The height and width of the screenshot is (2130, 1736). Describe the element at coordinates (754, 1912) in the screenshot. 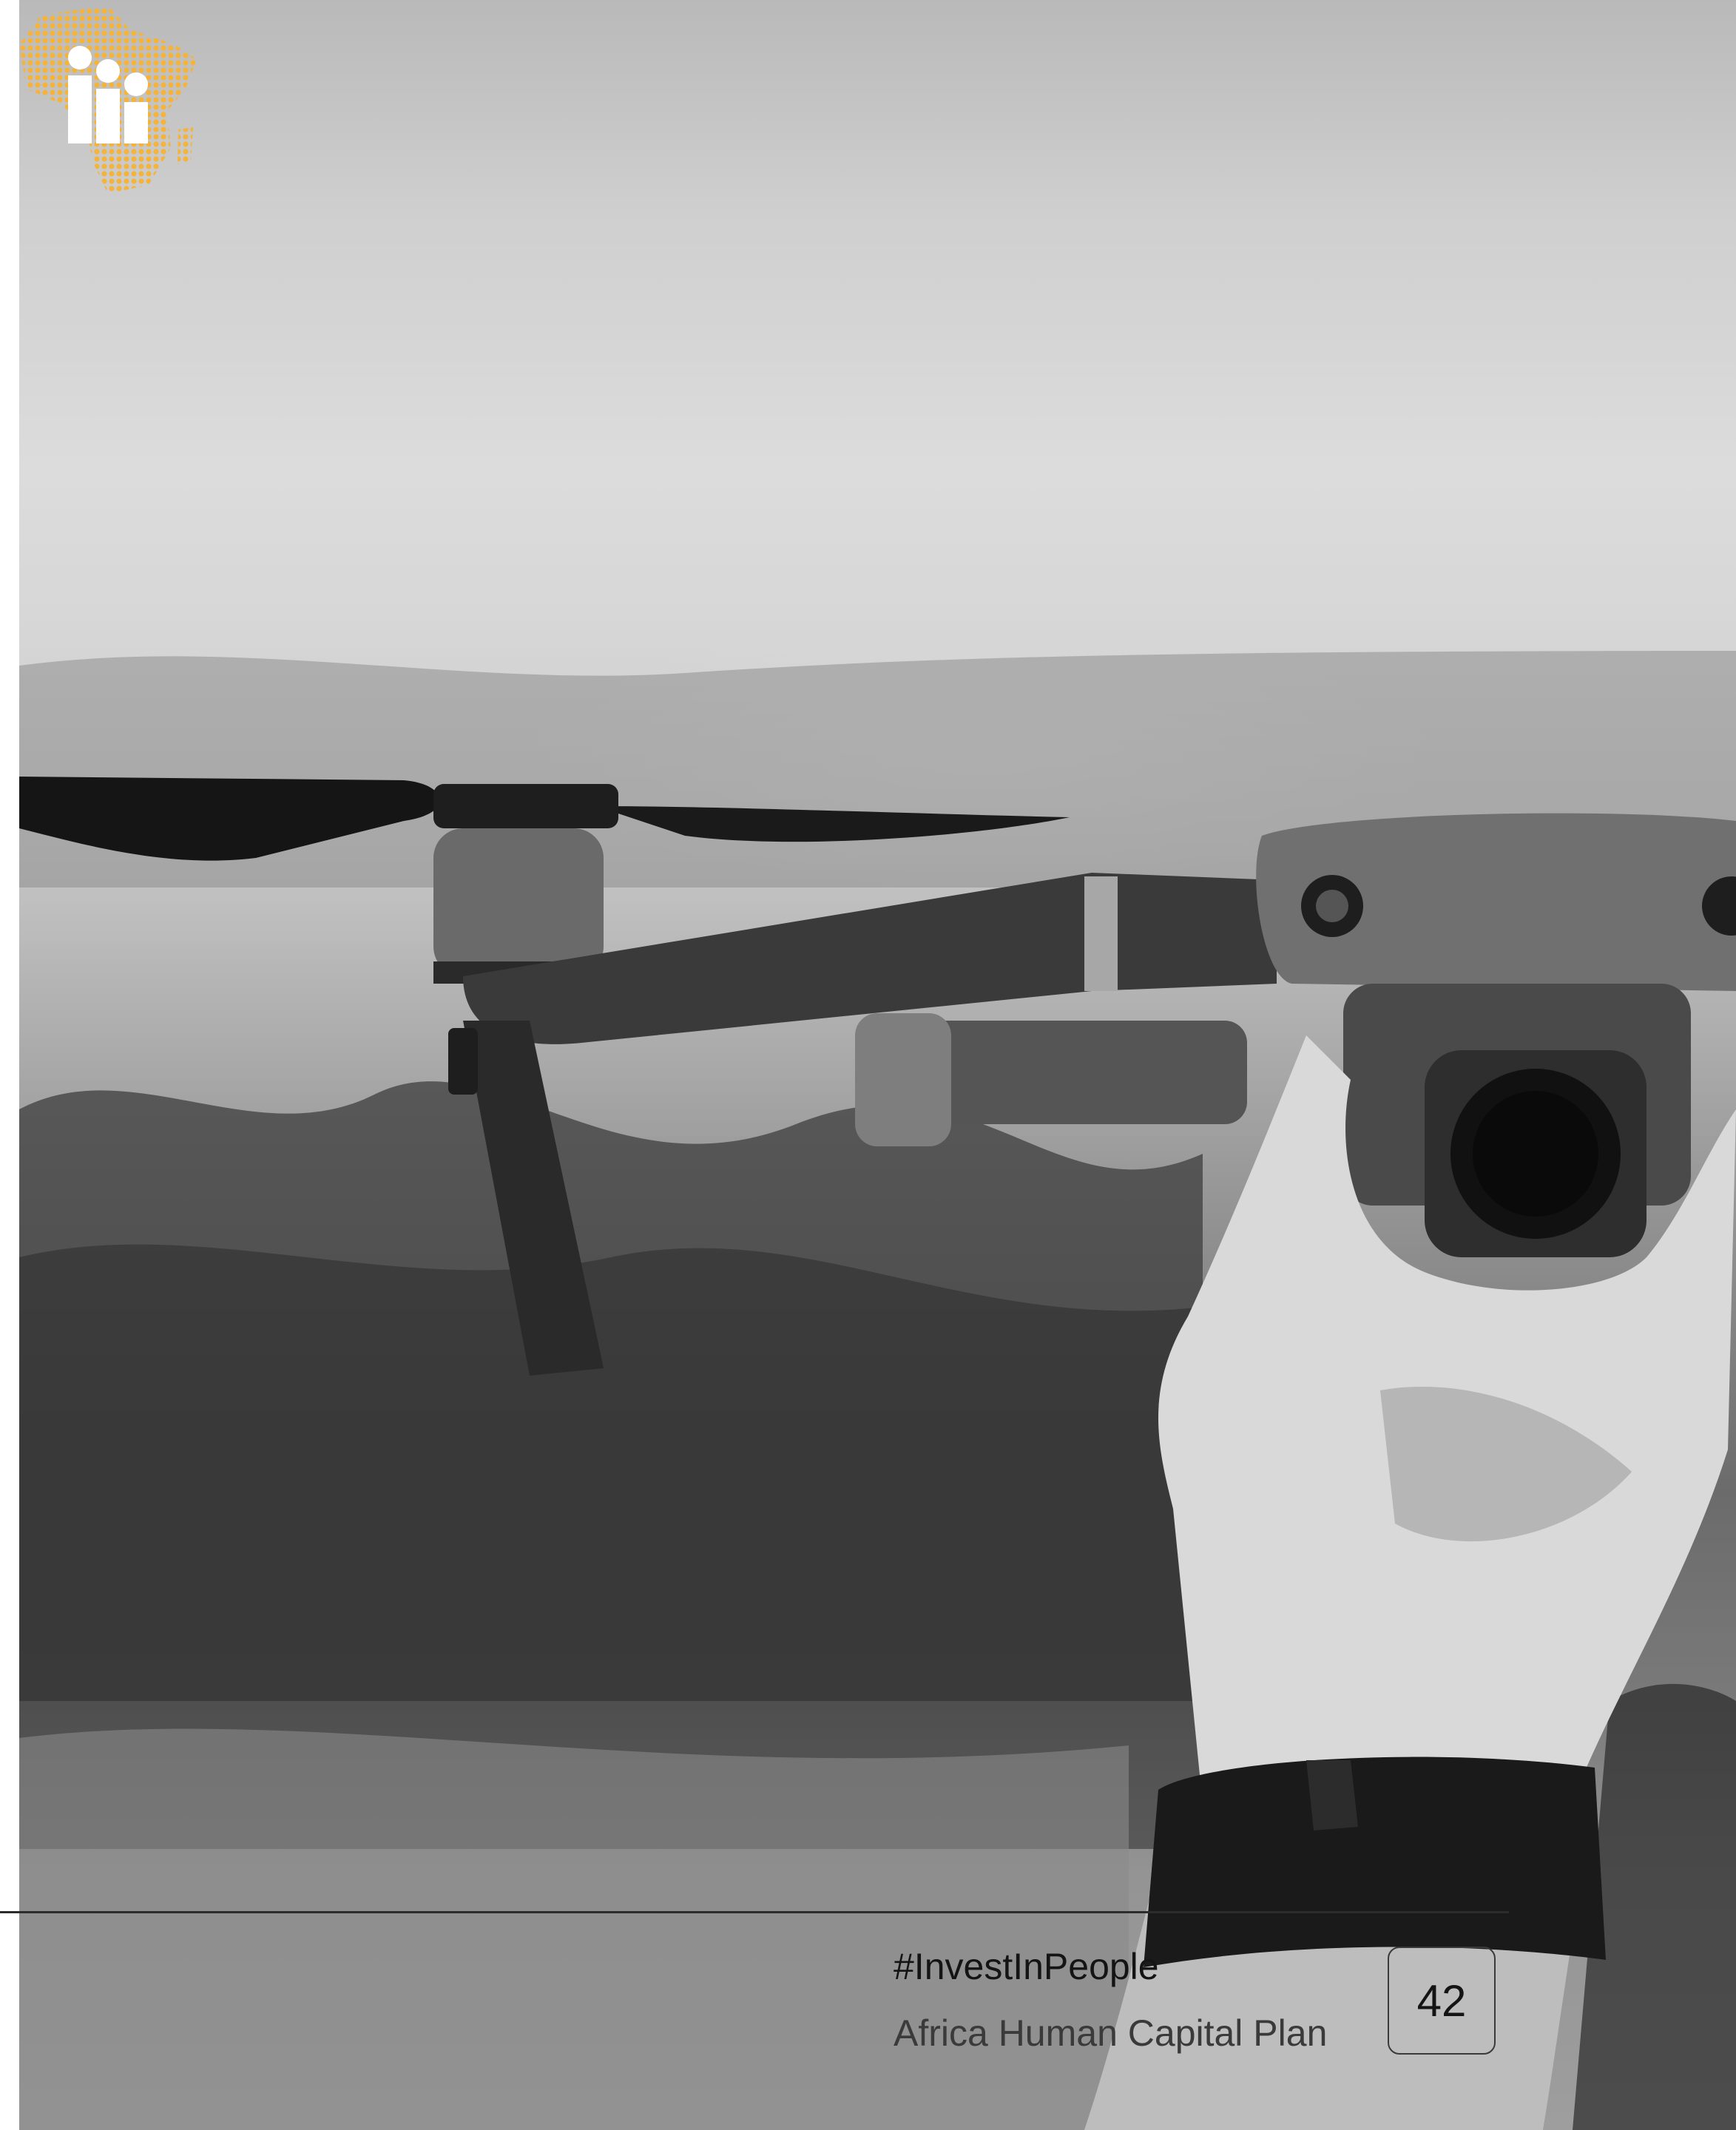

I see `footer-rule` at that location.